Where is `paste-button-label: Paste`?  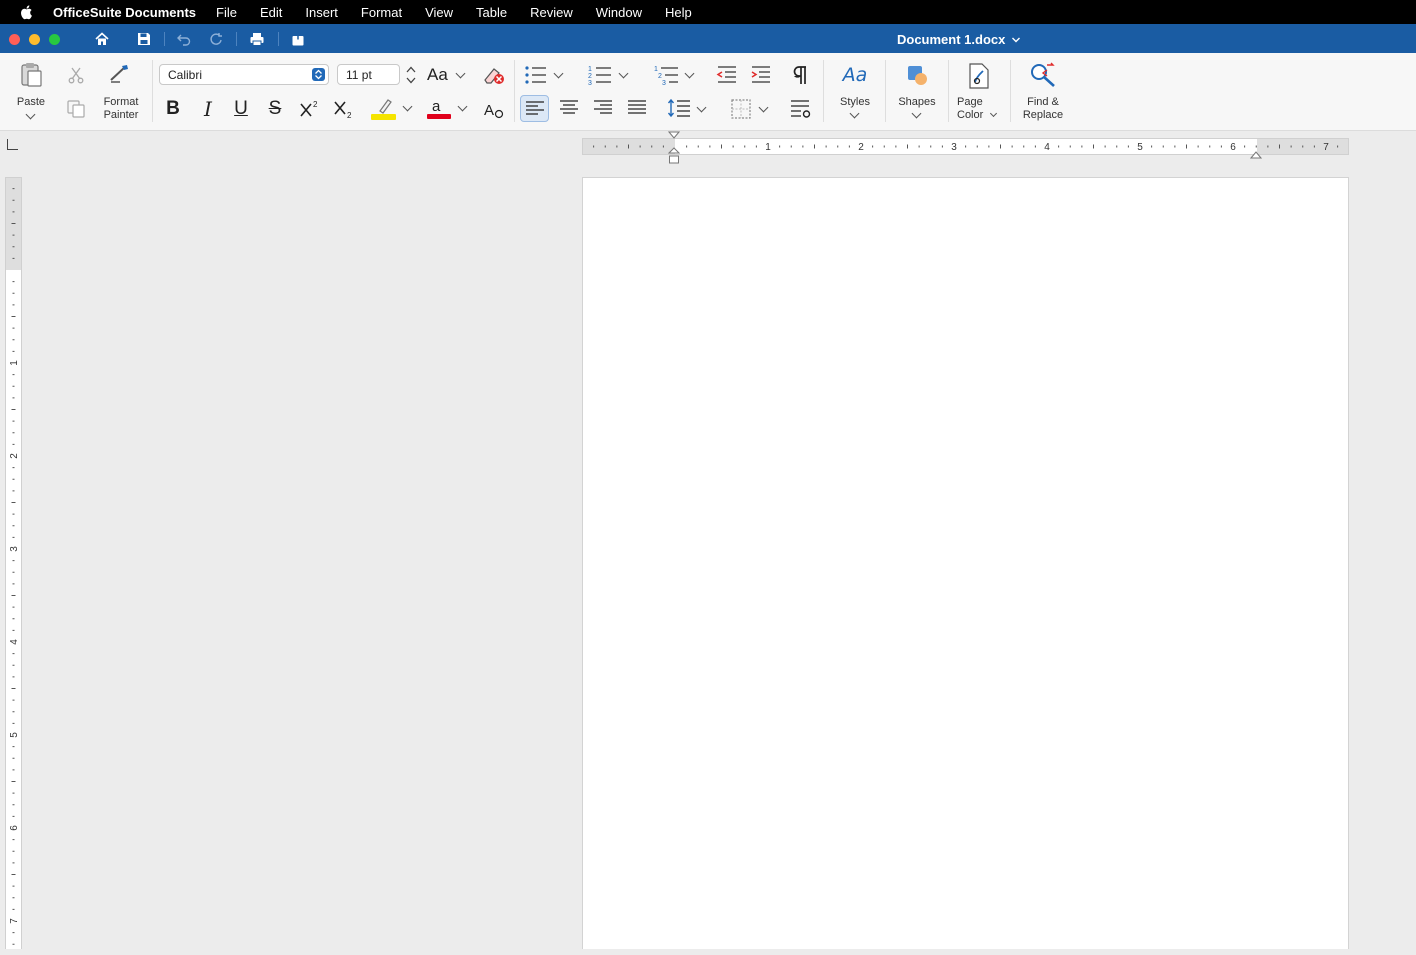 paste-button-label: Paste is located at coordinates (31, 102).